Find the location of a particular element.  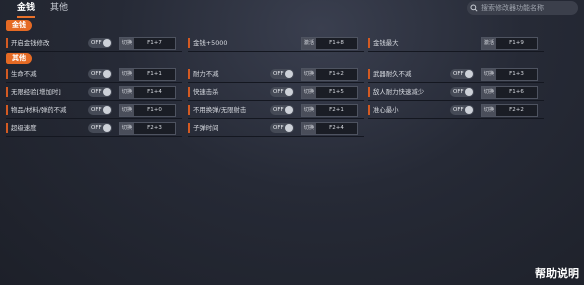

cheat-item: 武器耐久不减 OFF 切换 F1+3 is located at coordinates (456, 75).